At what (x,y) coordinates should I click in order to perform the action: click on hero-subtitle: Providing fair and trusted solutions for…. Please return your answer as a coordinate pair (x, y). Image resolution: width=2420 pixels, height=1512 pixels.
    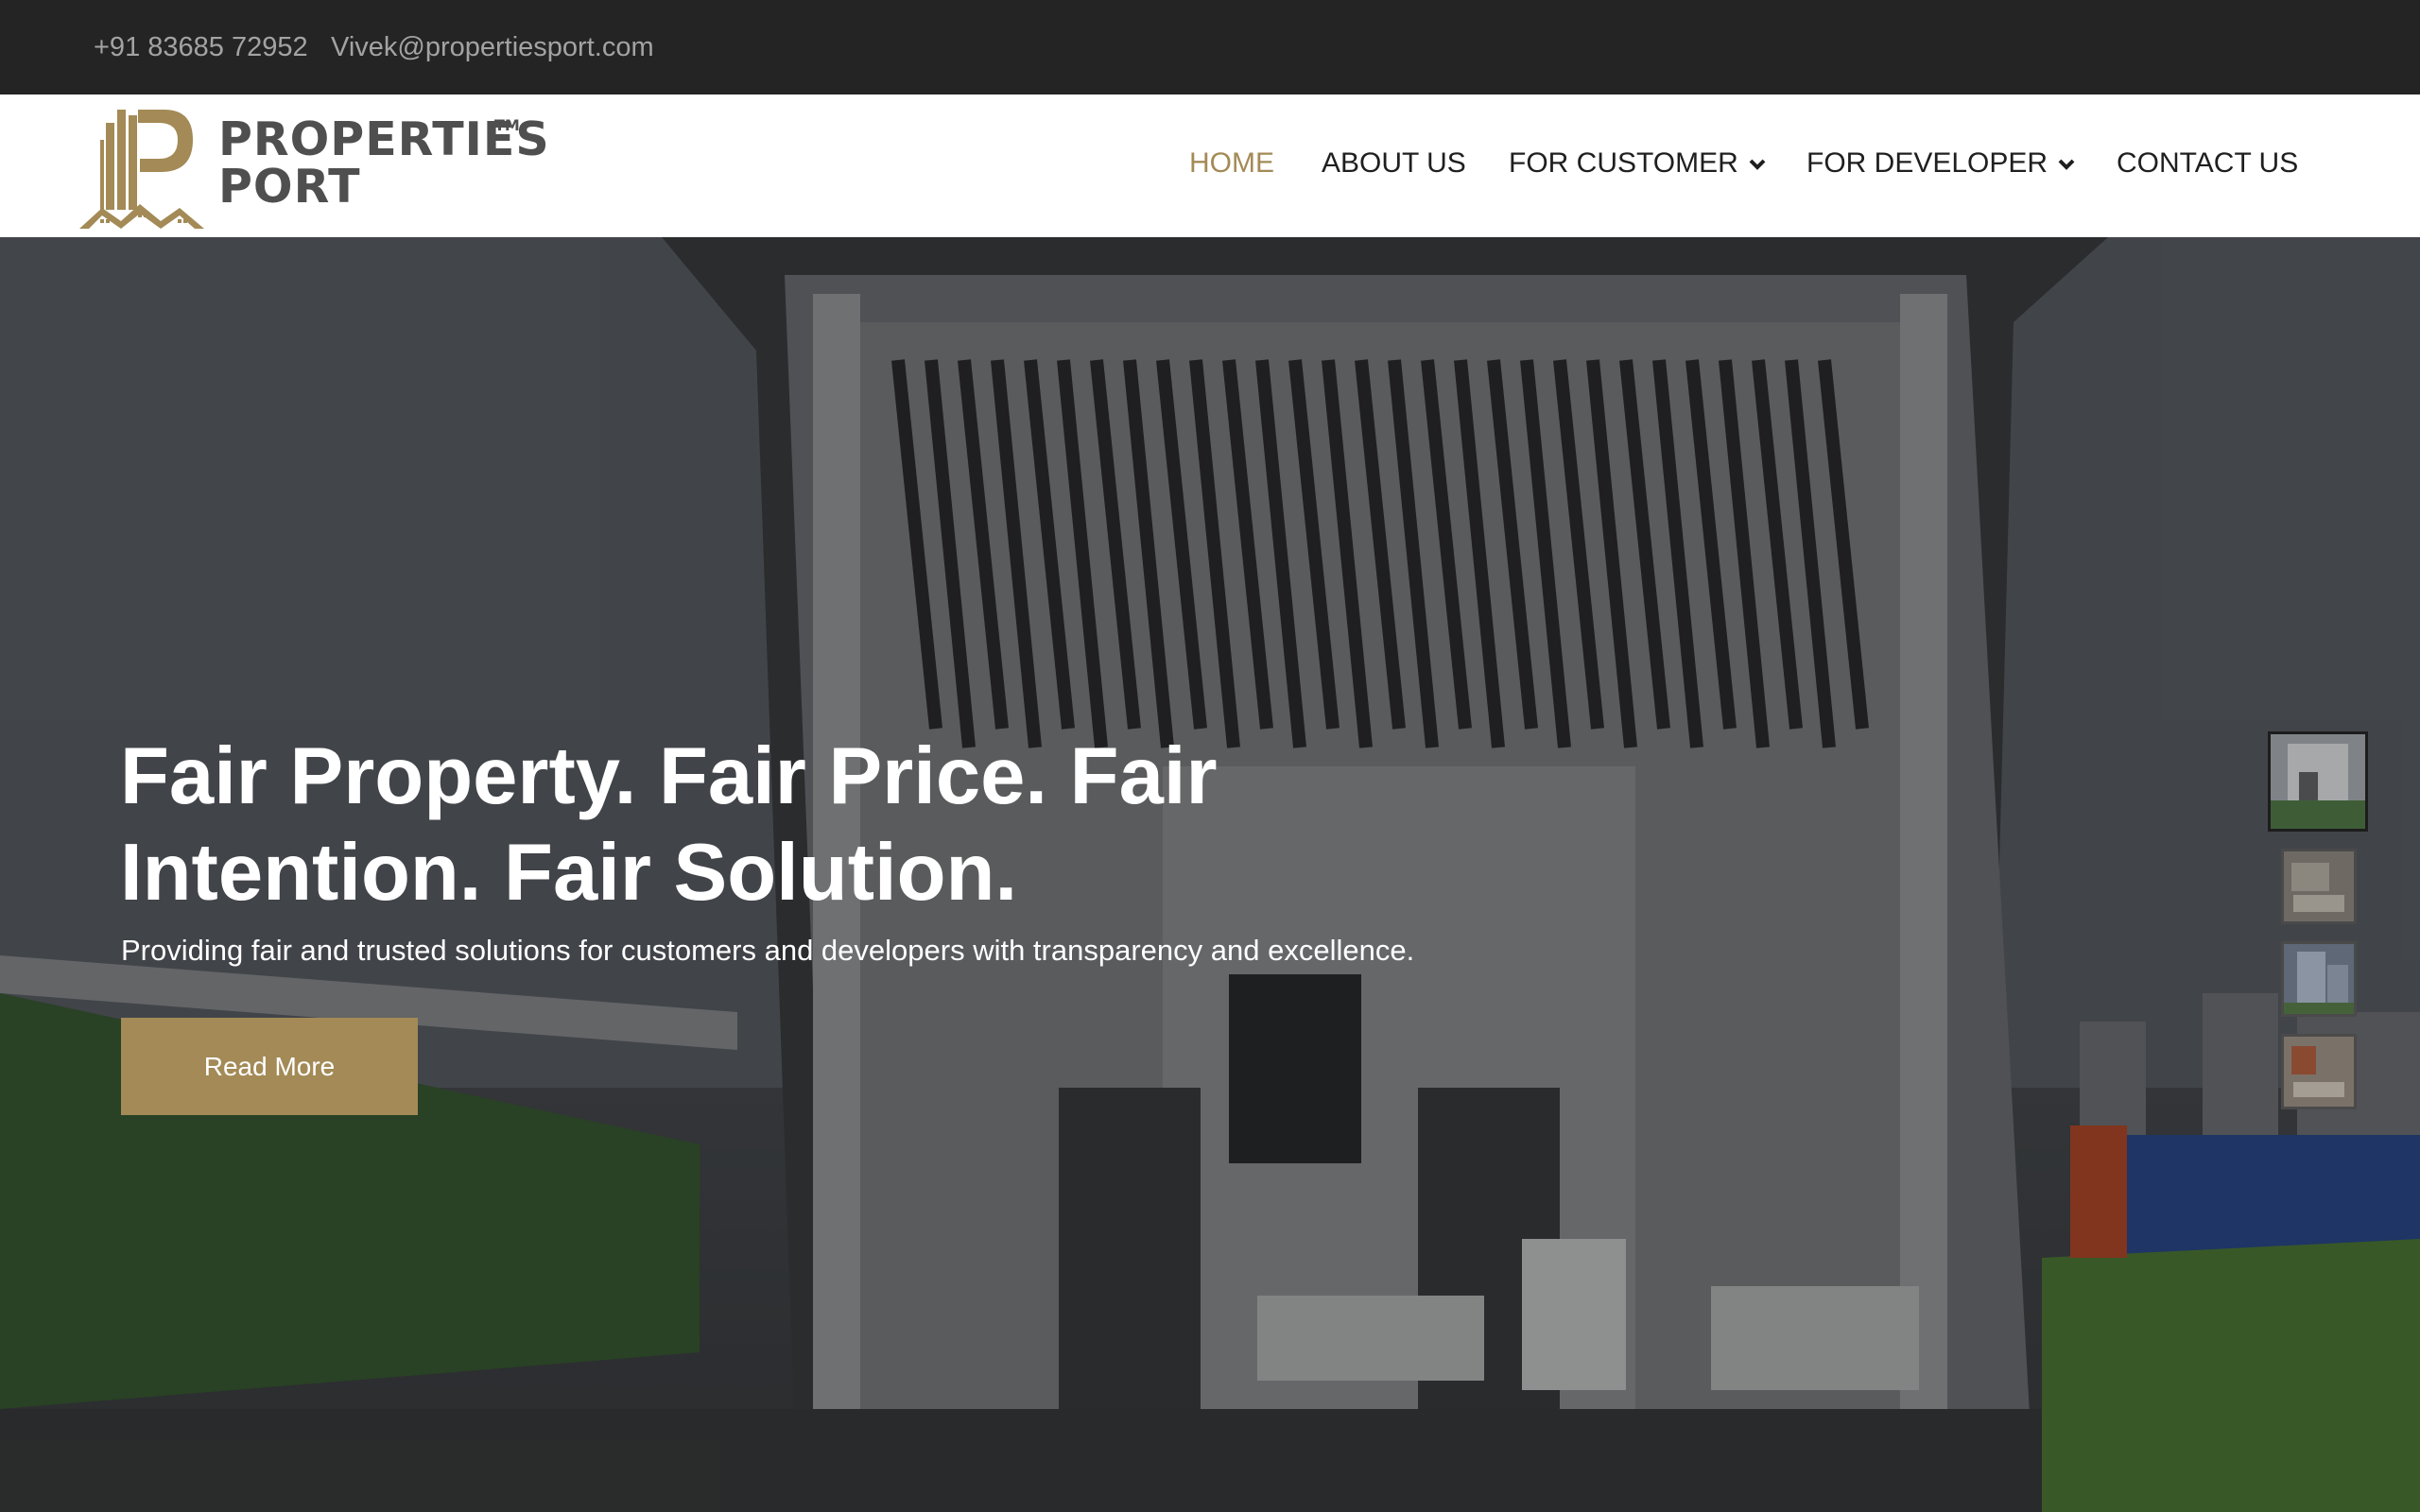
    Looking at the image, I should click on (768, 950).